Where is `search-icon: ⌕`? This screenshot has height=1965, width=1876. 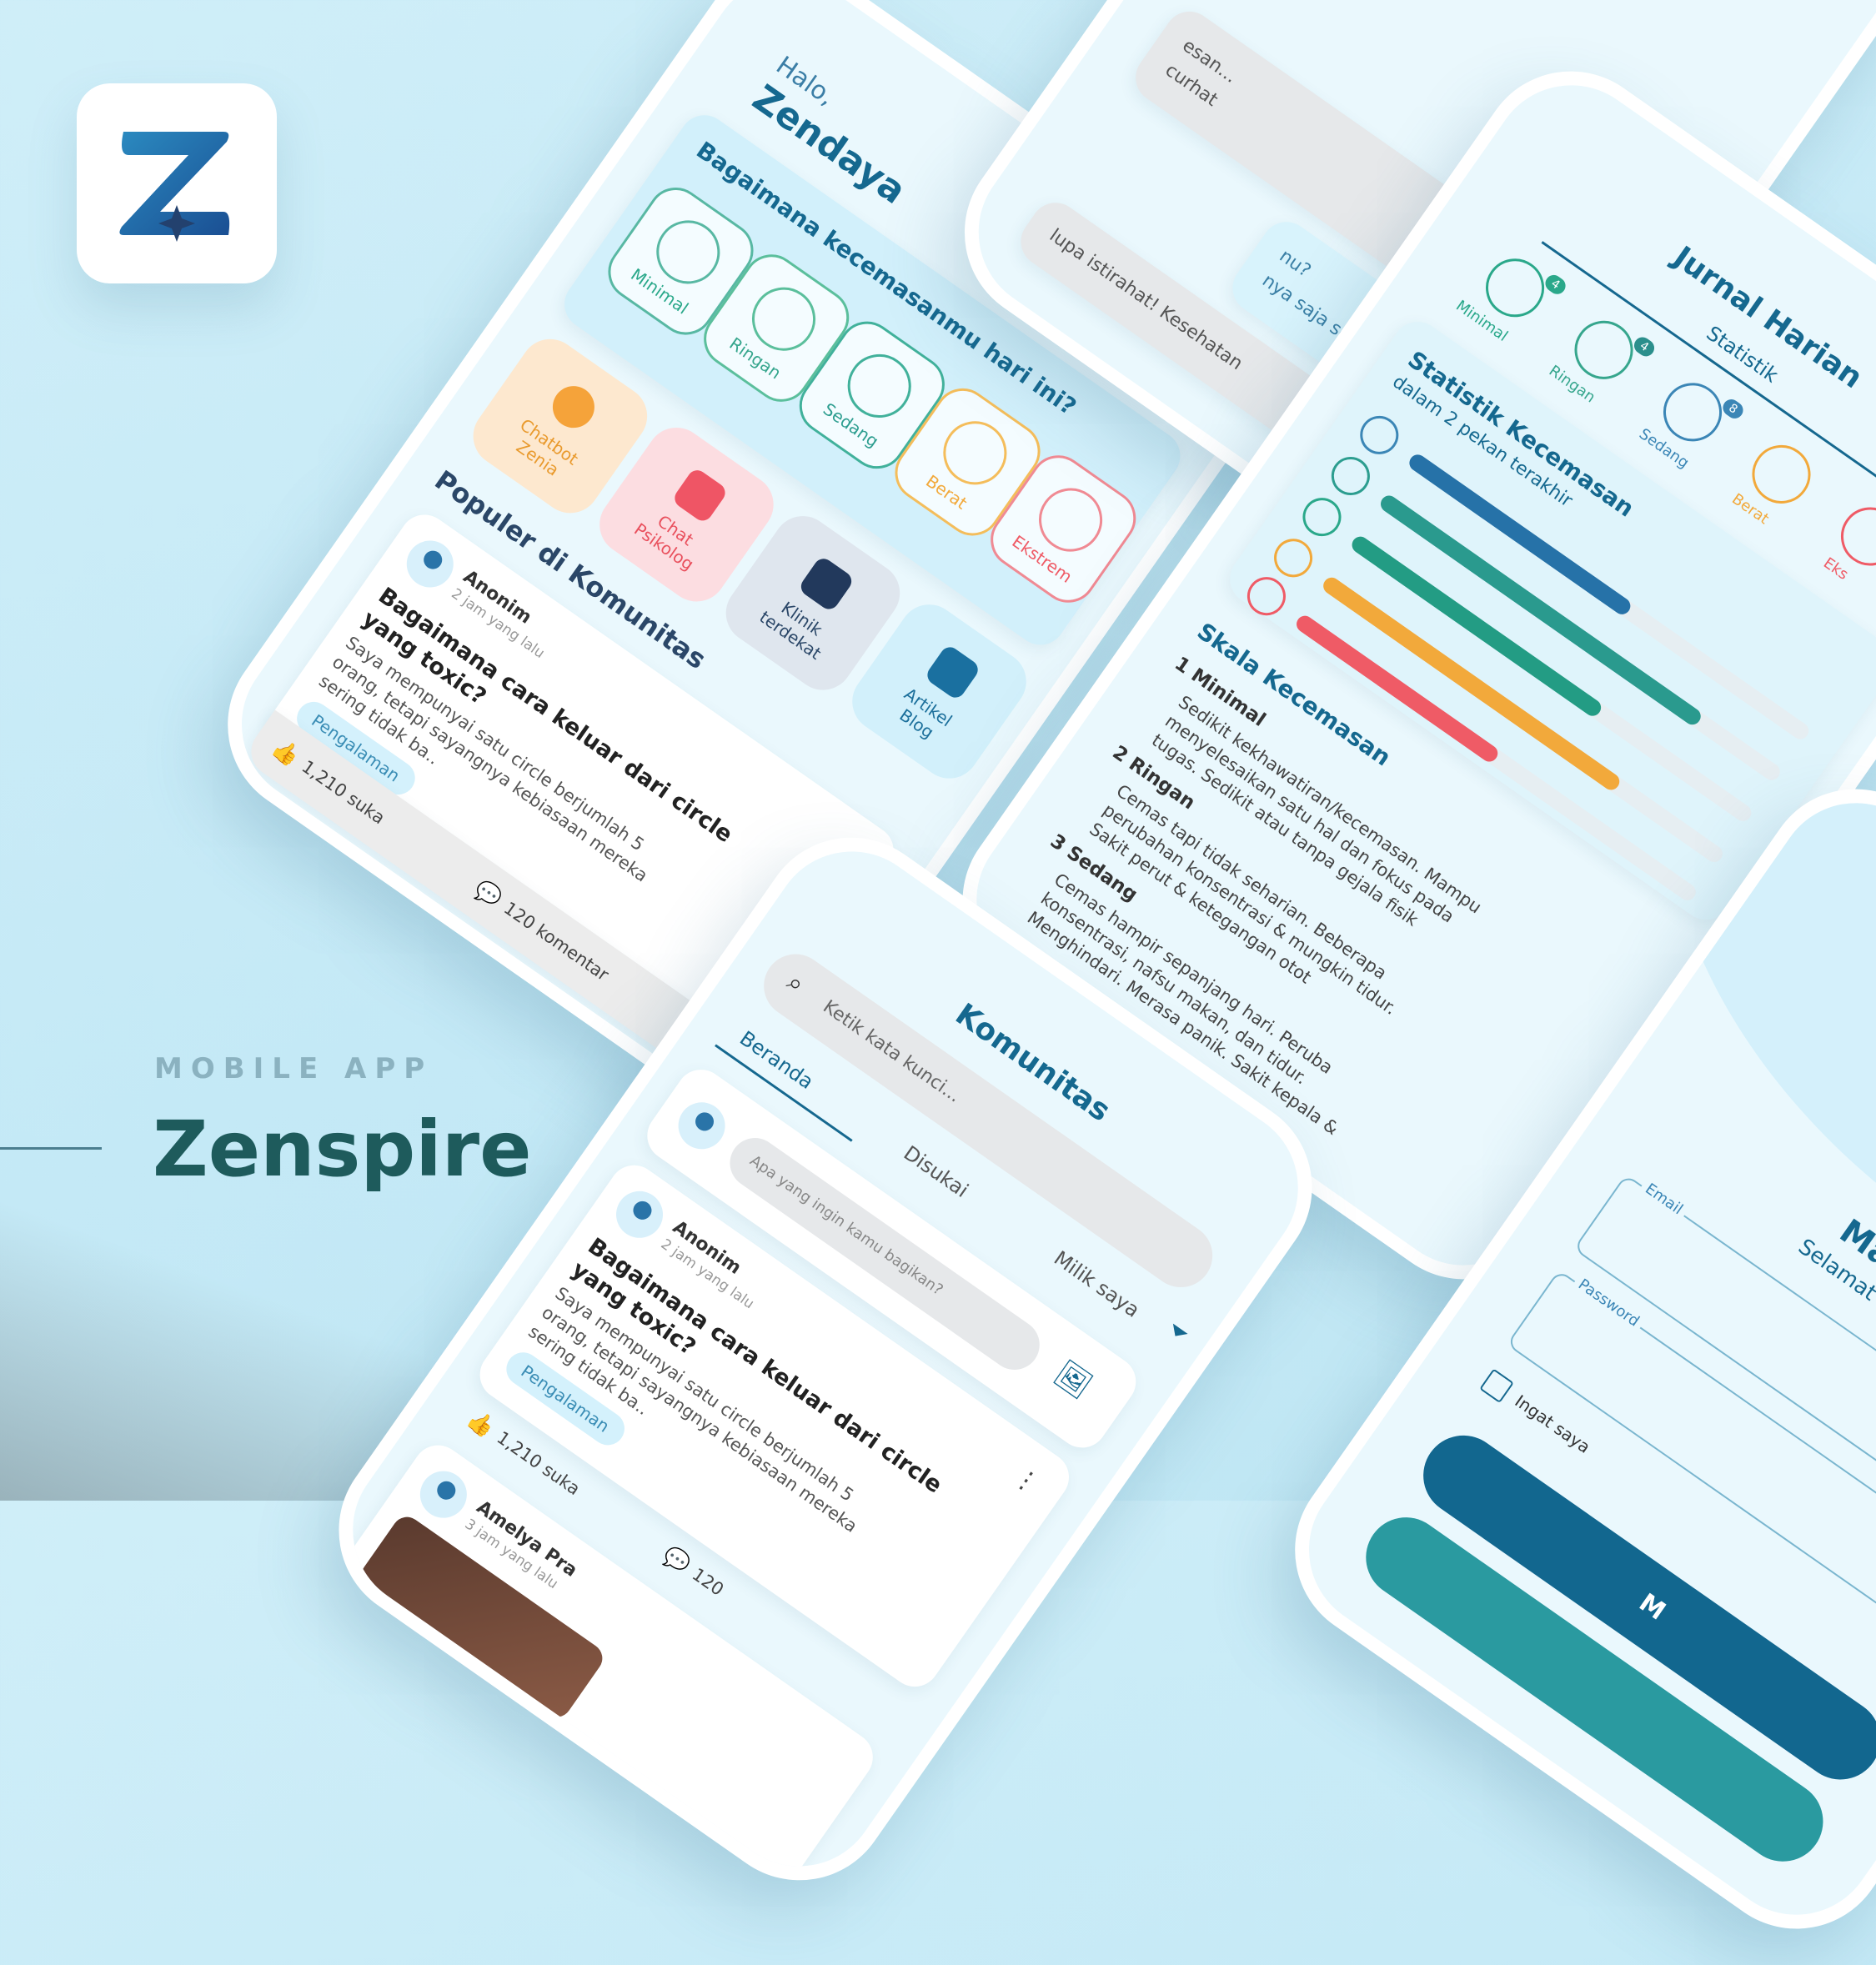 search-icon: ⌕ is located at coordinates (795, 983).